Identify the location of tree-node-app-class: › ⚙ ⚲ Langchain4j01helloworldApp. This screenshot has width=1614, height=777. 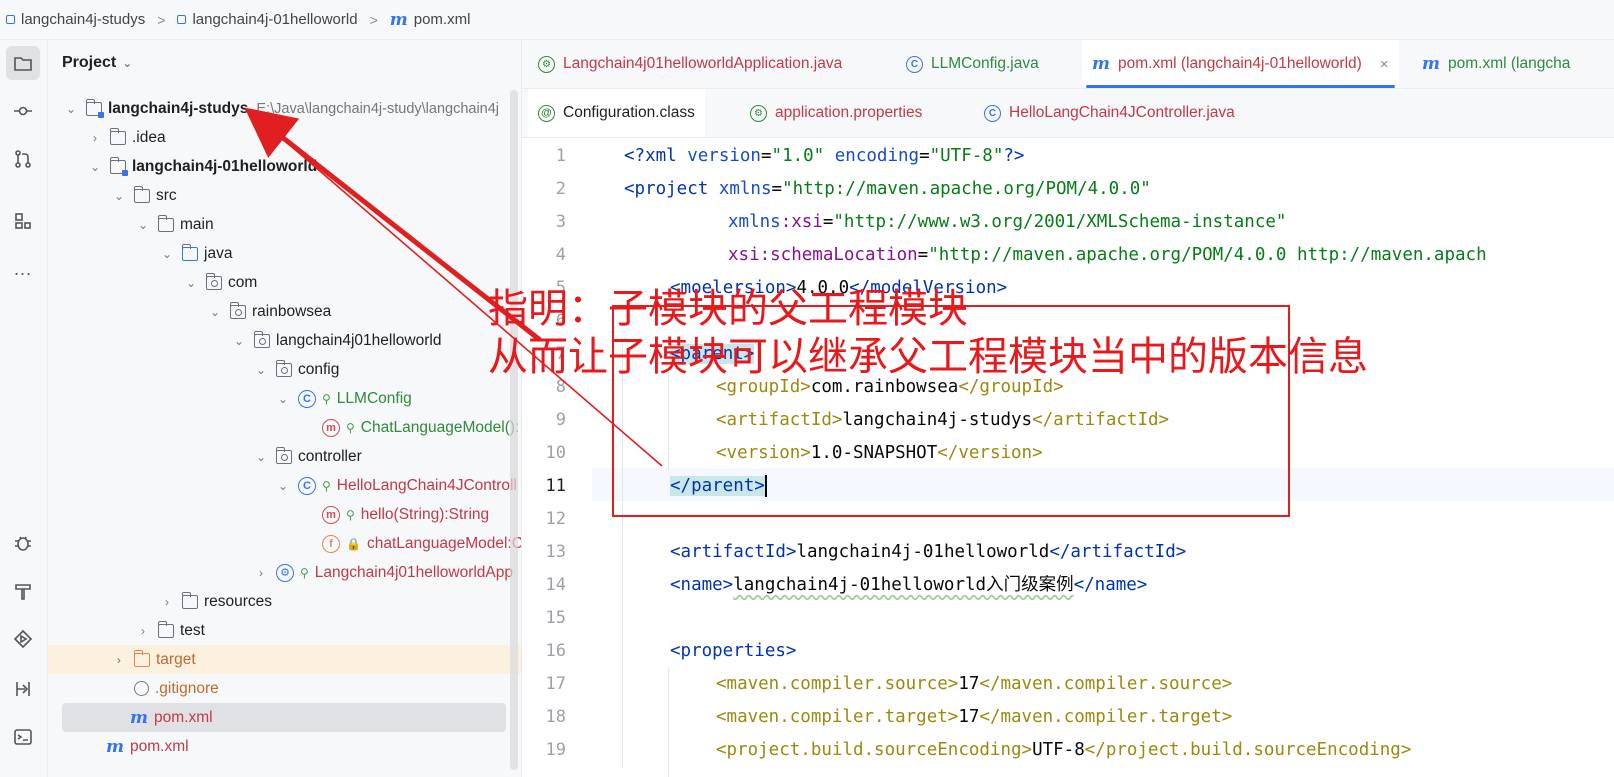
(383, 572).